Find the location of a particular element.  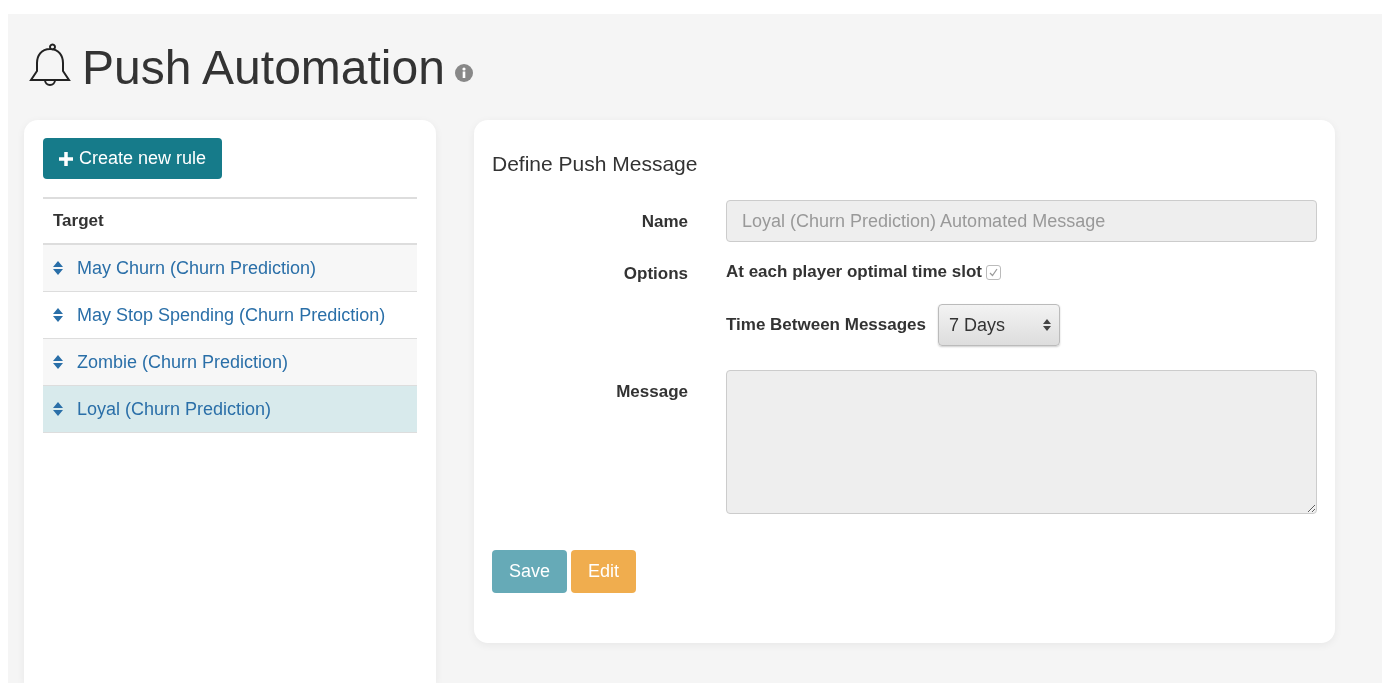

caret-icon is located at coordinates (1047, 325).